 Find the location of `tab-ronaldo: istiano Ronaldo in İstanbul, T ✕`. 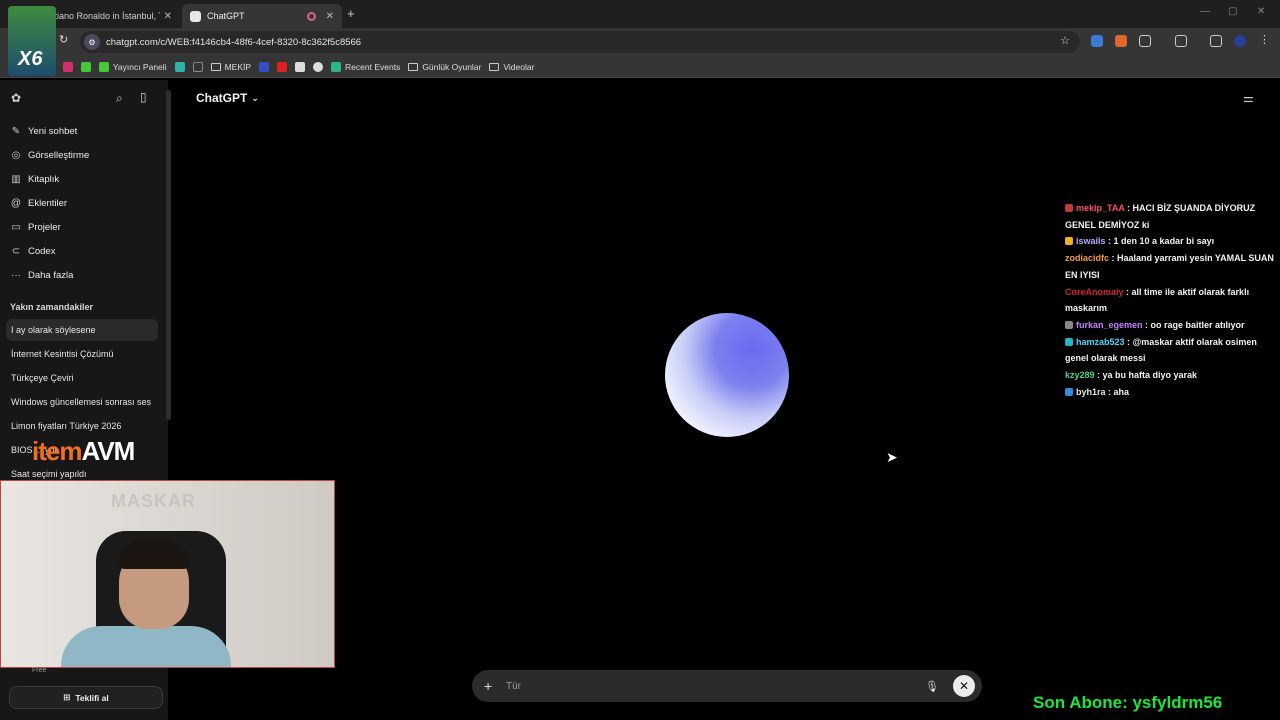

tab-ronaldo: istiano Ronaldo in İstanbul, T ✕ is located at coordinates (110, 16).